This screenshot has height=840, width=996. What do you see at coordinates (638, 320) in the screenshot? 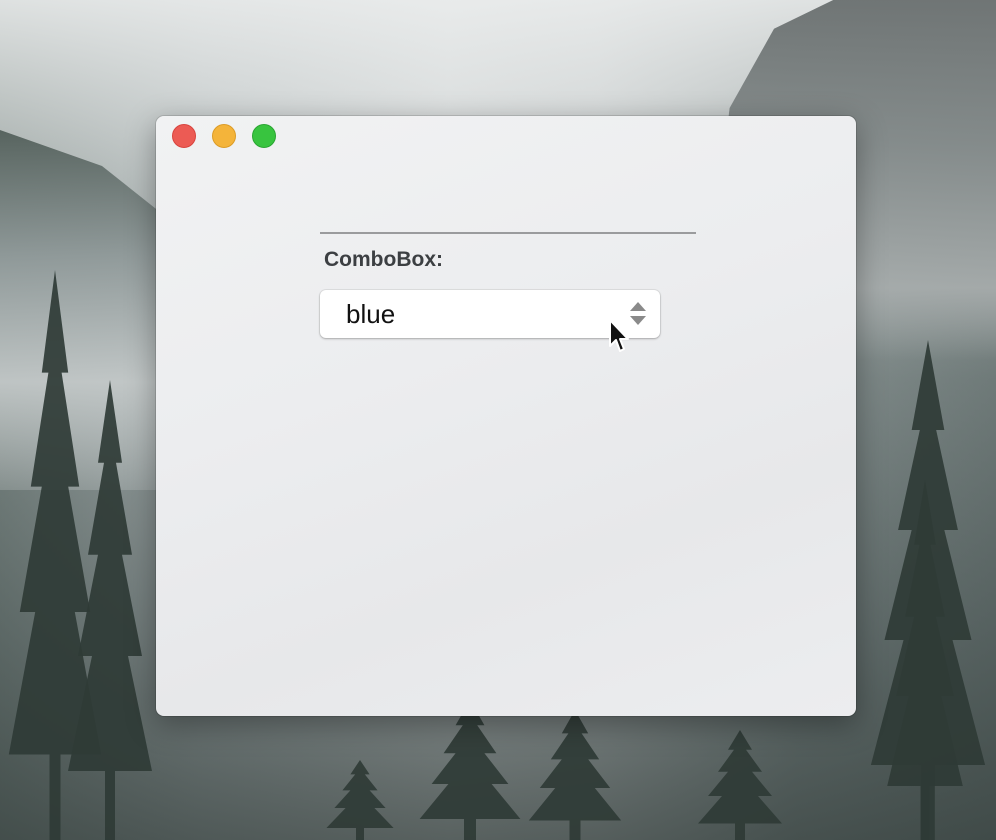
I see `arrow-down-icon` at bounding box center [638, 320].